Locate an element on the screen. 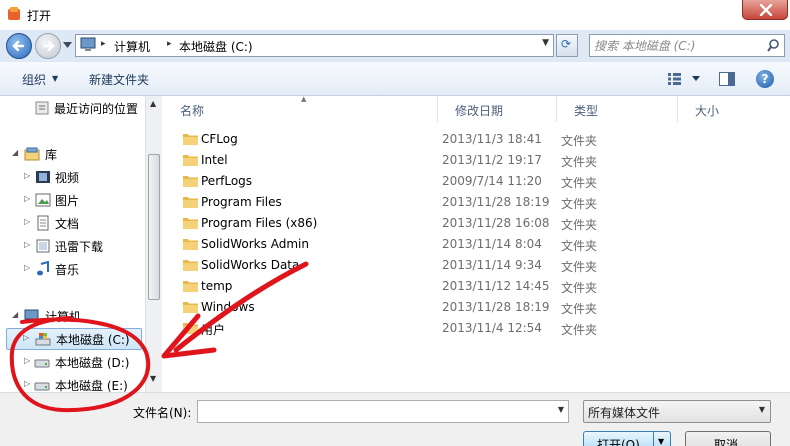 The width and height of the screenshot is (790, 446). filename-label: 文件名(N): is located at coordinates (162, 413).